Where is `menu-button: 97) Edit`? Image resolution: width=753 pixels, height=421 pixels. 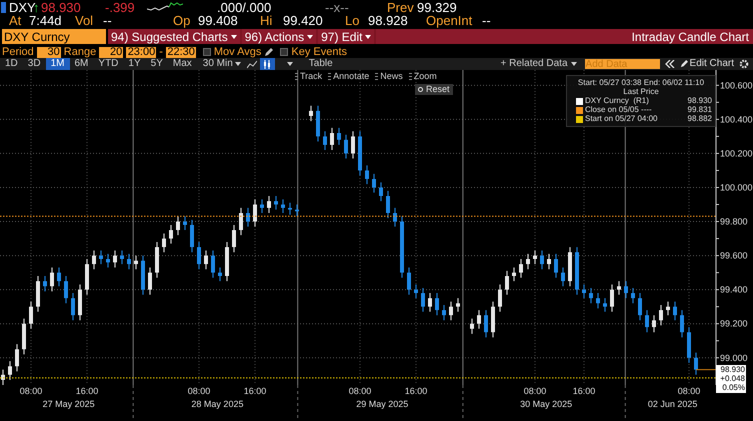
menu-button: 97) Edit is located at coordinates (346, 36).